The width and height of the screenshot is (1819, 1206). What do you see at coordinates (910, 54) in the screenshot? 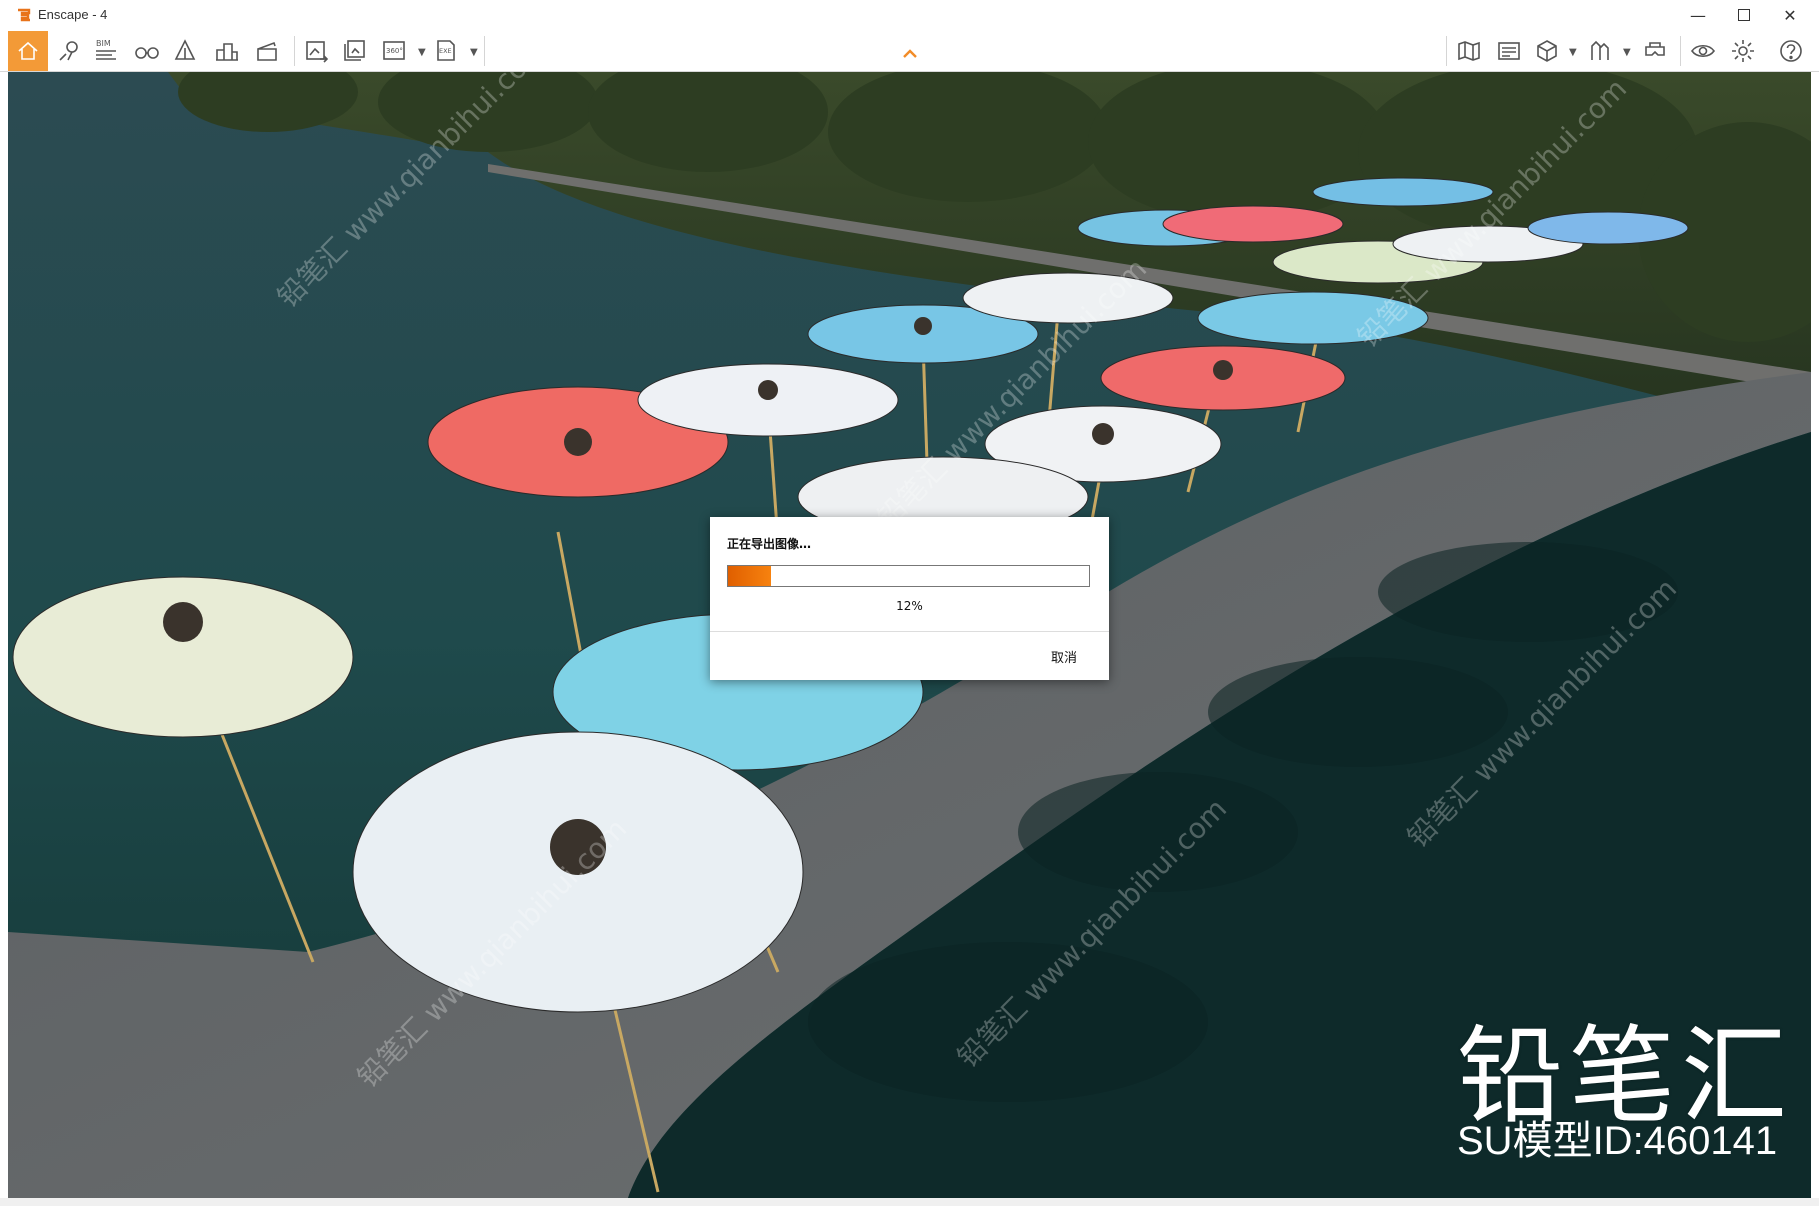
I see `collapse-toolbar-icon` at bounding box center [910, 54].